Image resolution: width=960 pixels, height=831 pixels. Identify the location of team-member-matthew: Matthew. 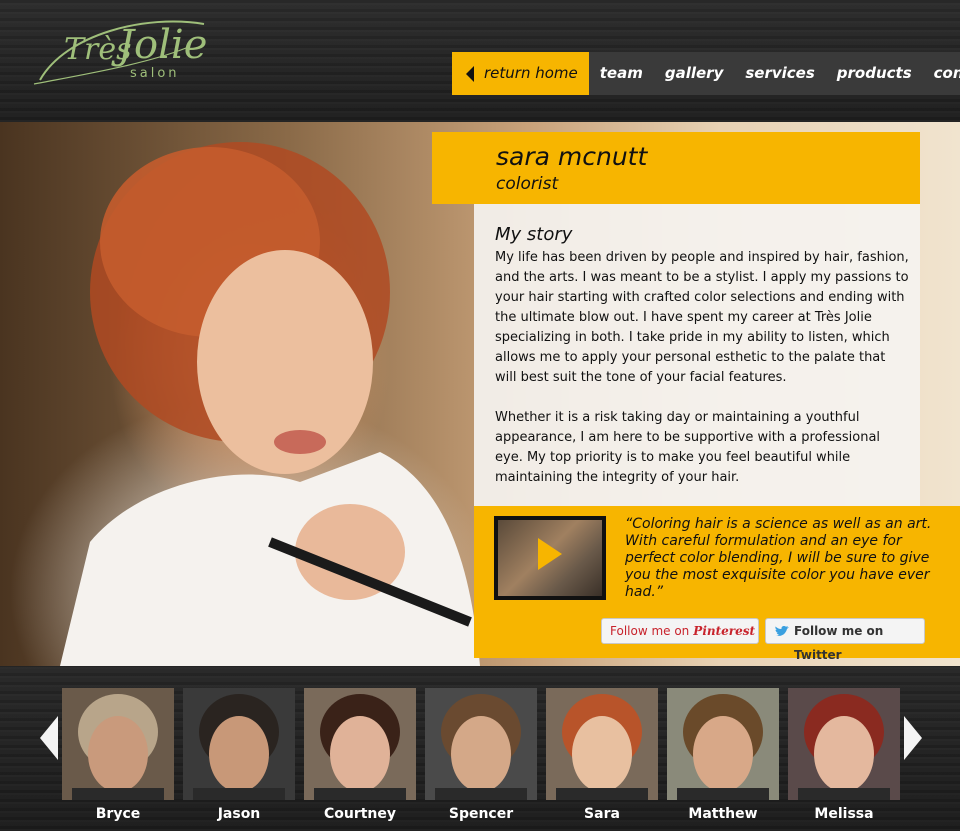
(723, 755).